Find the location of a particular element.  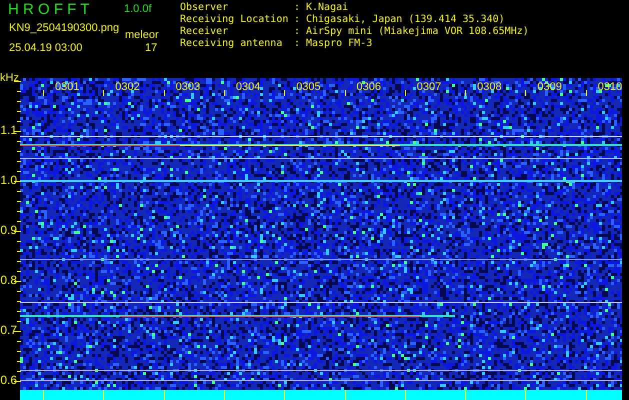

time-label: 0308 is located at coordinates (489, 87).